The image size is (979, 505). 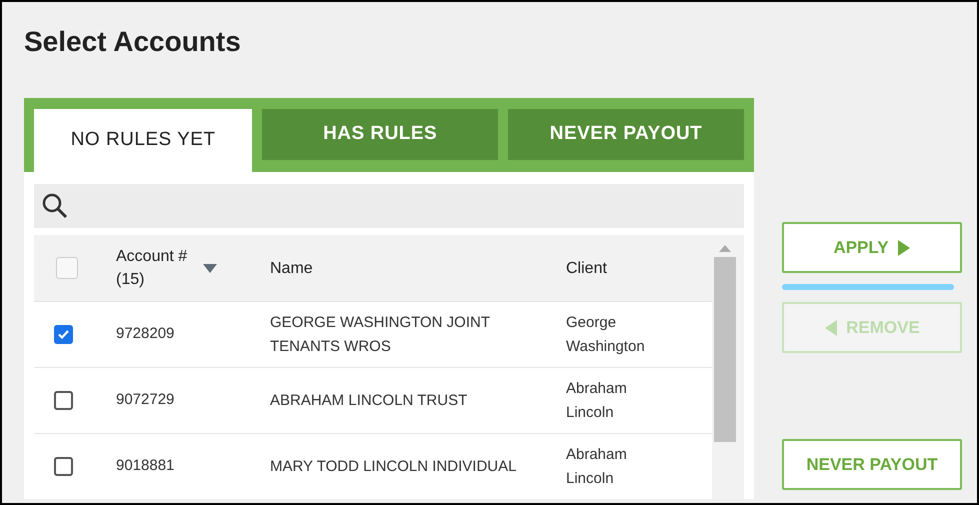 What do you see at coordinates (291, 268) in the screenshot?
I see `column-header: Name` at bounding box center [291, 268].